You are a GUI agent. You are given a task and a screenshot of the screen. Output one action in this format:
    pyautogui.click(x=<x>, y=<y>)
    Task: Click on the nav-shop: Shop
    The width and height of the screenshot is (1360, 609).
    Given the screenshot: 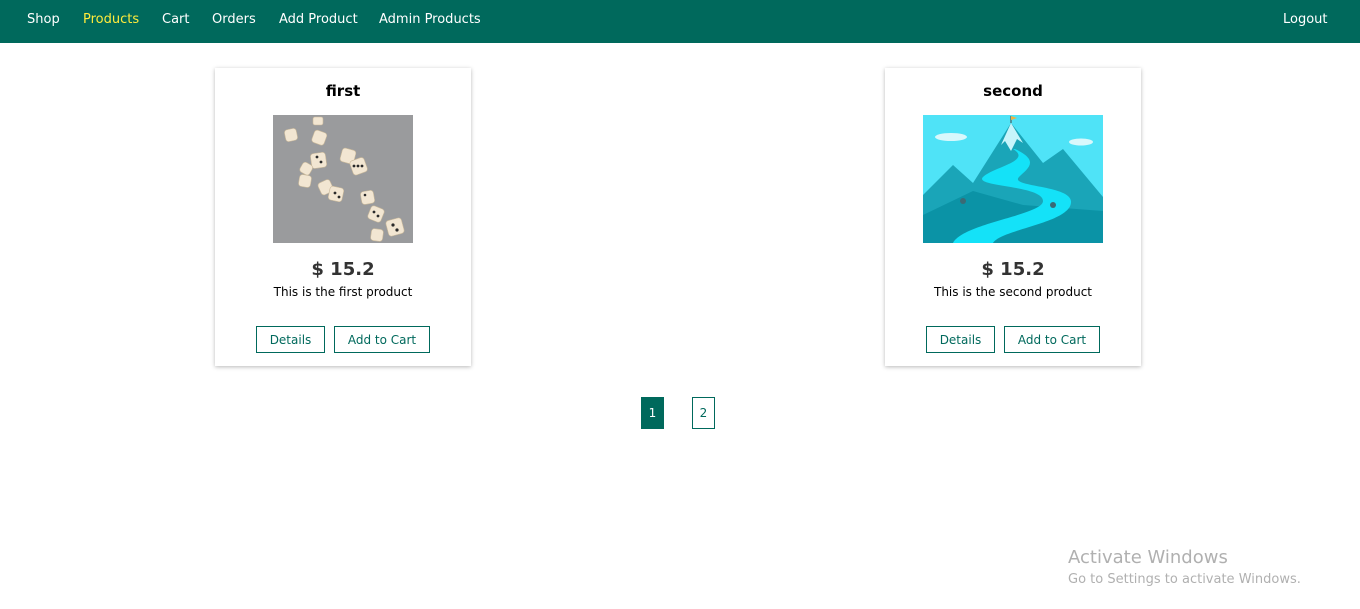 What is the action you would take?
    pyautogui.click(x=43, y=20)
    